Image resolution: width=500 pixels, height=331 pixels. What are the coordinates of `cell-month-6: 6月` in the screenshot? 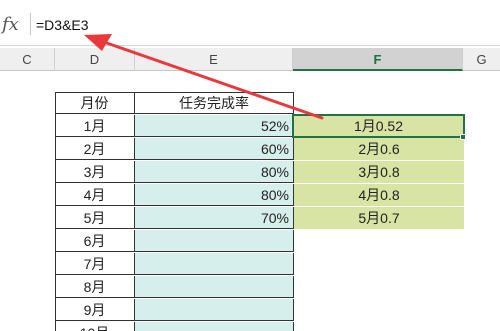 It's located at (95, 241).